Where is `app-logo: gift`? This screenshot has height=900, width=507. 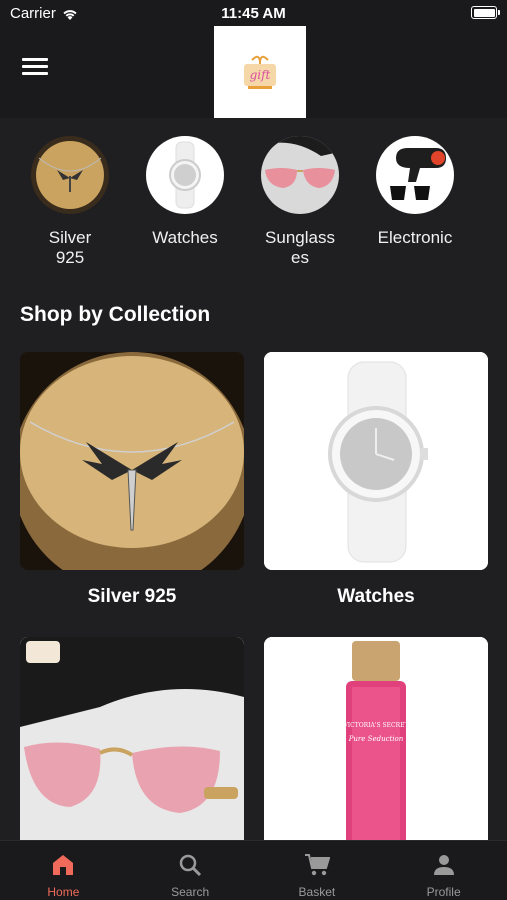
app-logo: gift is located at coordinates (260, 72).